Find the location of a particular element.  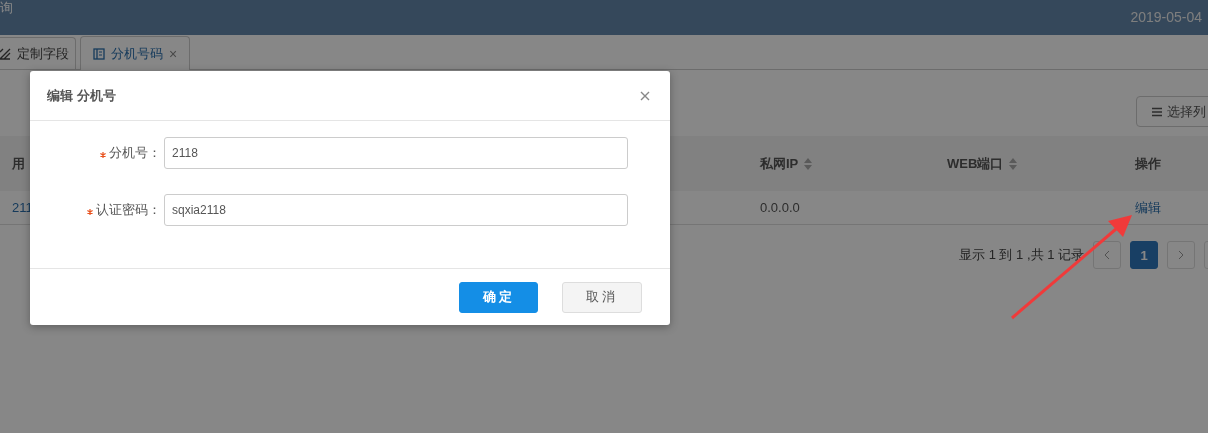

close-tab-button: × is located at coordinates (173, 53).